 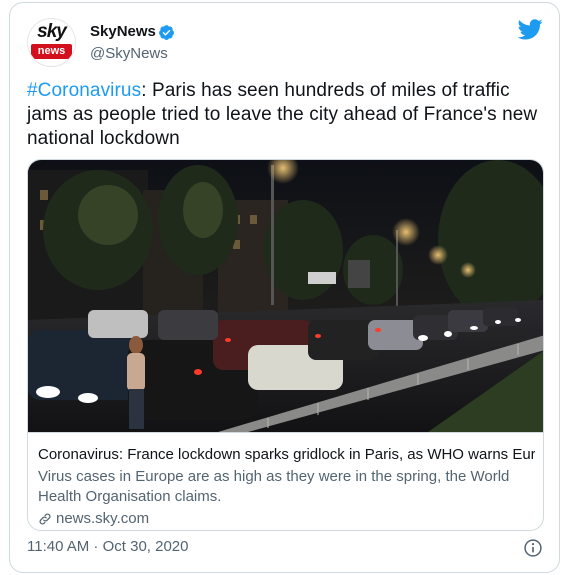 What do you see at coordinates (84, 90) in the screenshot?
I see `hashtag-link: #Coronavirus` at bounding box center [84, 90].